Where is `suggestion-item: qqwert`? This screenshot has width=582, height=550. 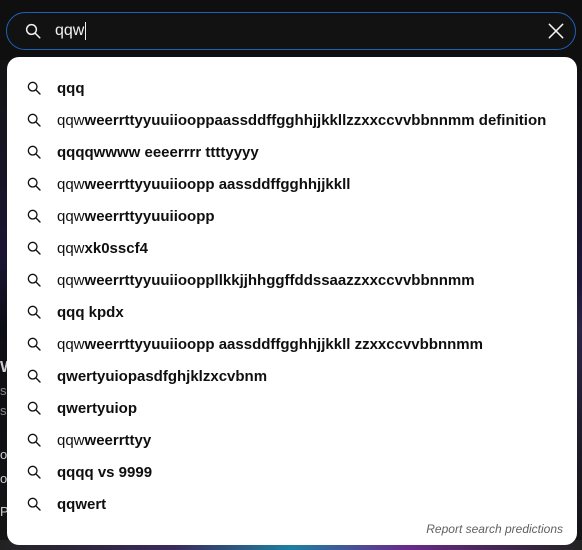
suggestion-item: qqwert is located at coordinates (292, 504).